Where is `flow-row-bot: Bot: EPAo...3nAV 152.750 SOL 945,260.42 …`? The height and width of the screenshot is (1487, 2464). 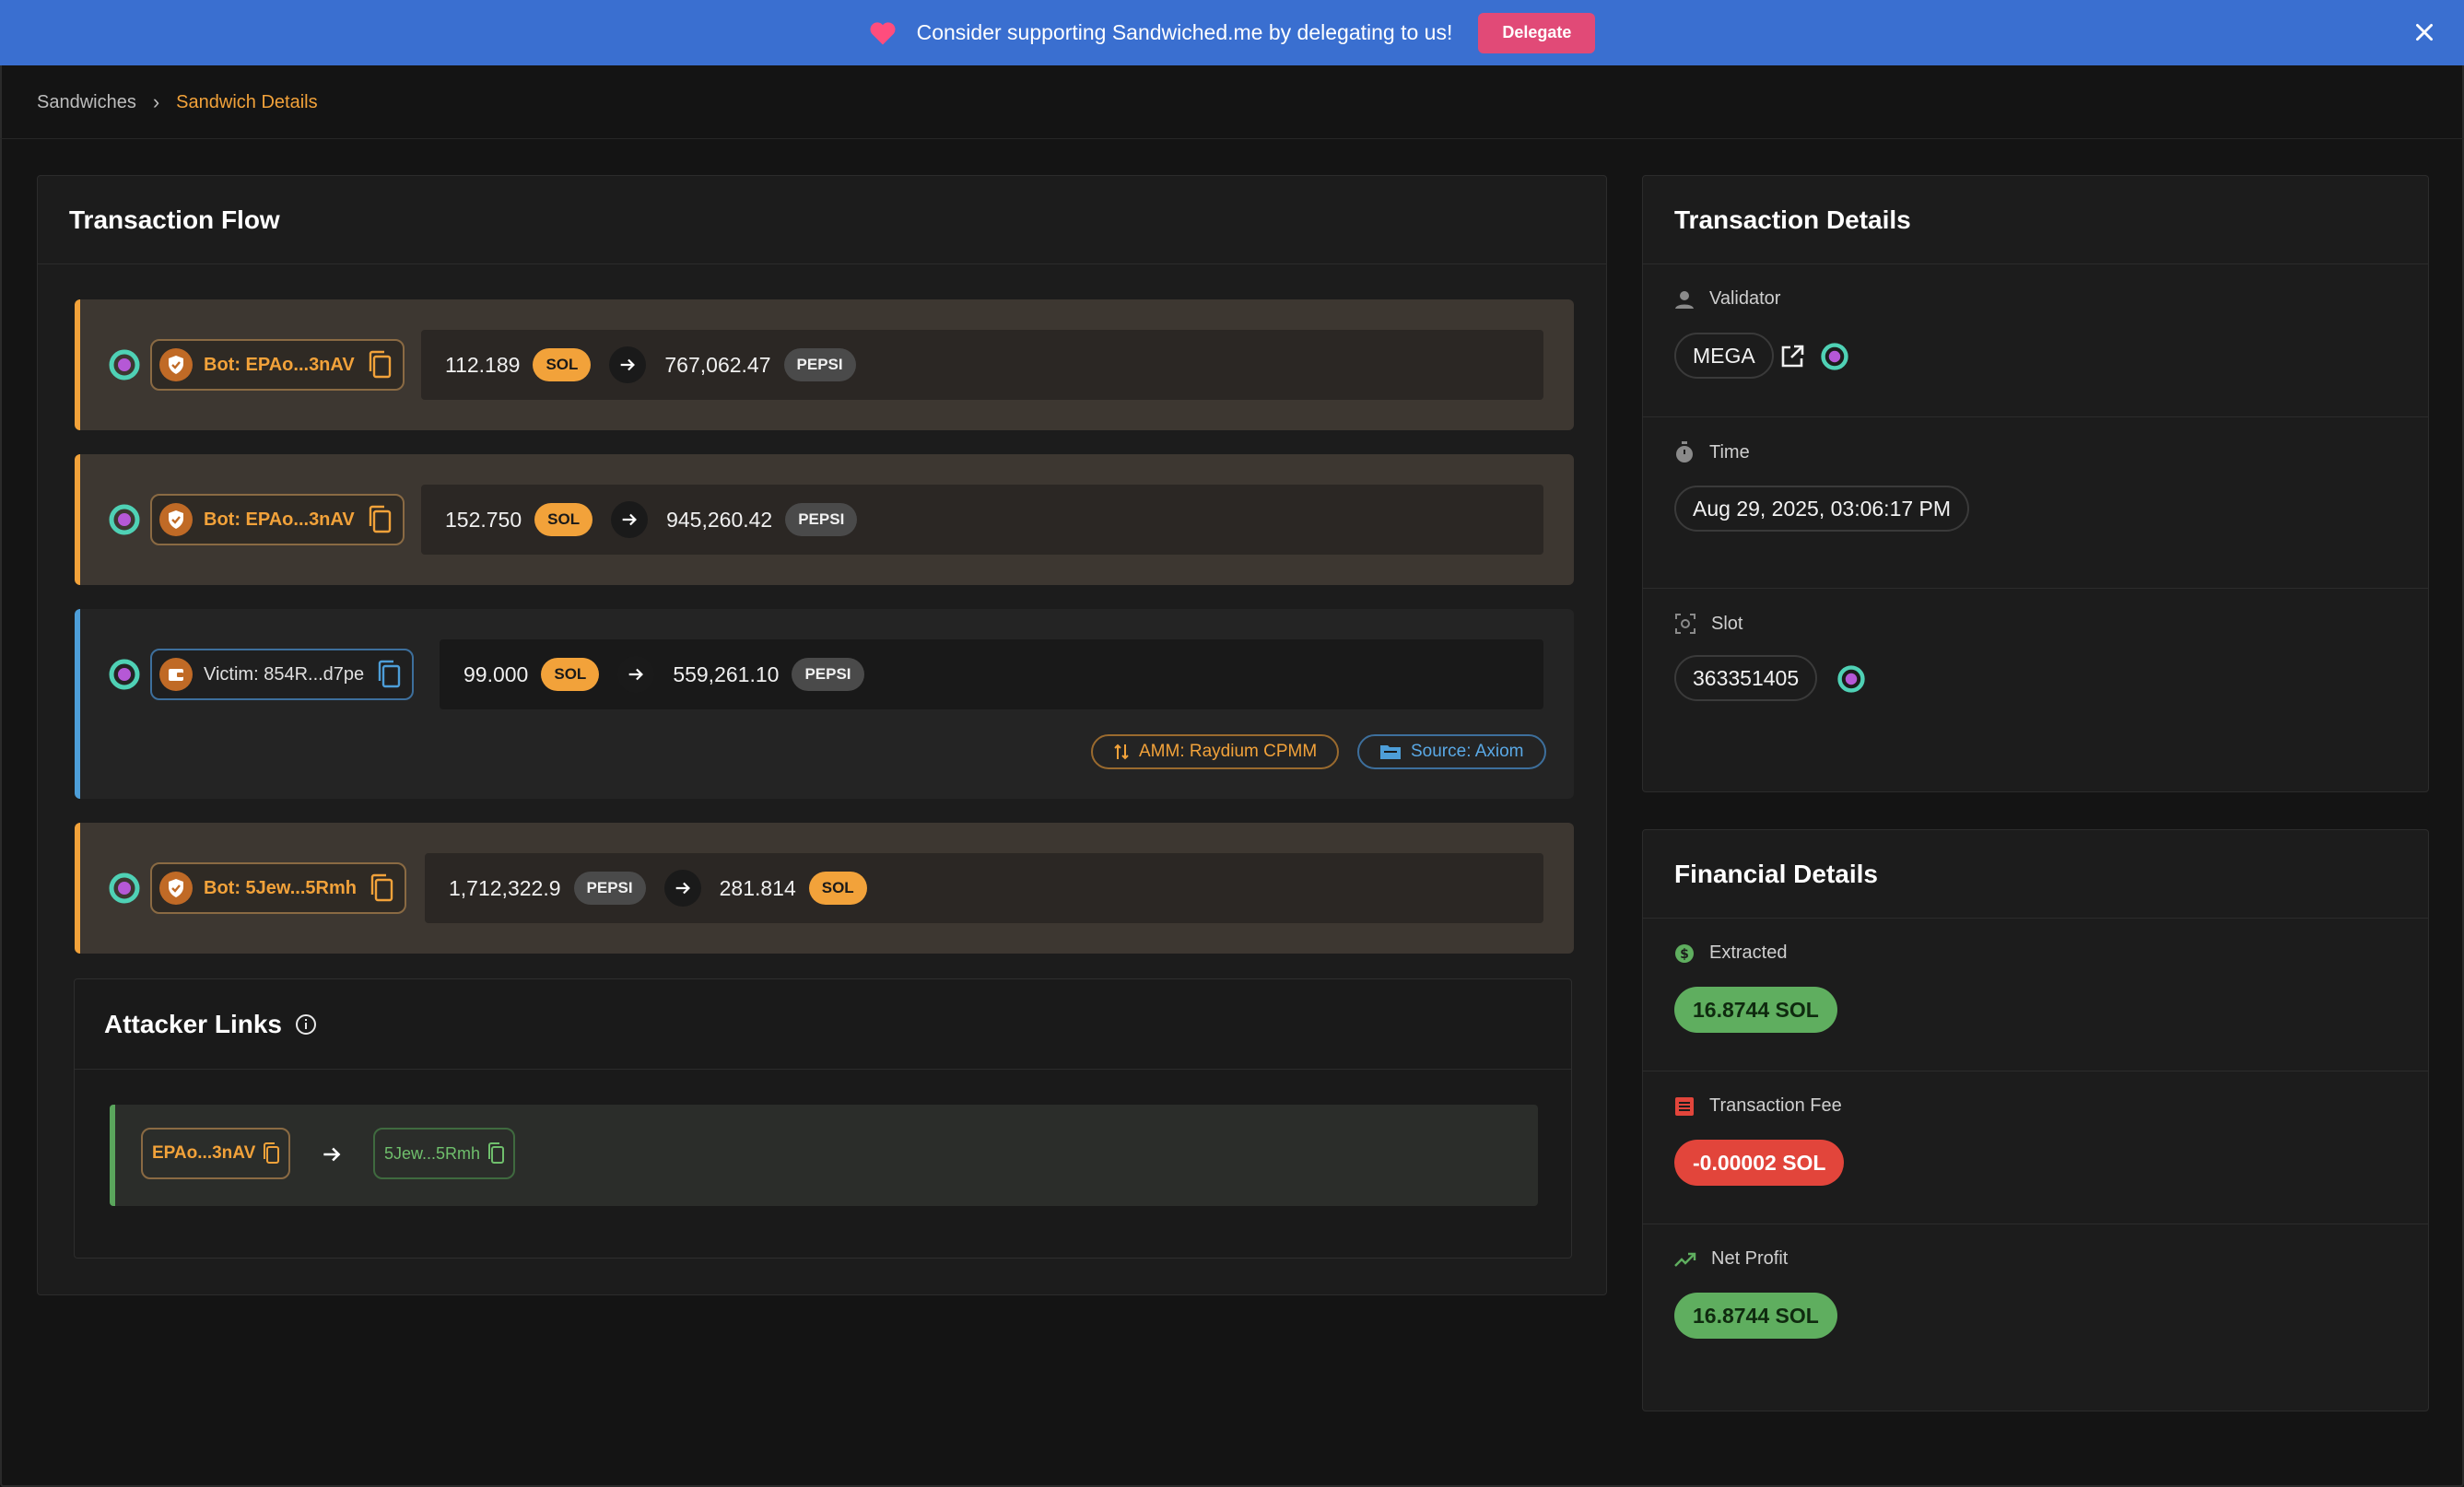
flow-row-bot: Bot: EPAo...3nAV 152.750 SOL 945,260.42 … is located at coordinates (824, 519).